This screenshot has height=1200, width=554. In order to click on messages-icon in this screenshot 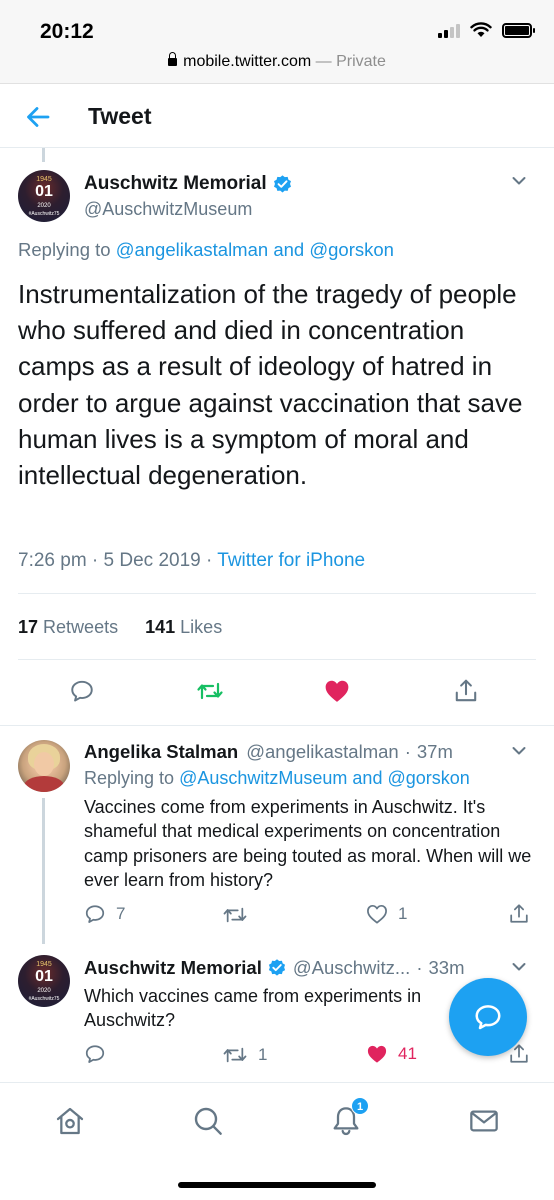, I will do `click(484, 1121)`.